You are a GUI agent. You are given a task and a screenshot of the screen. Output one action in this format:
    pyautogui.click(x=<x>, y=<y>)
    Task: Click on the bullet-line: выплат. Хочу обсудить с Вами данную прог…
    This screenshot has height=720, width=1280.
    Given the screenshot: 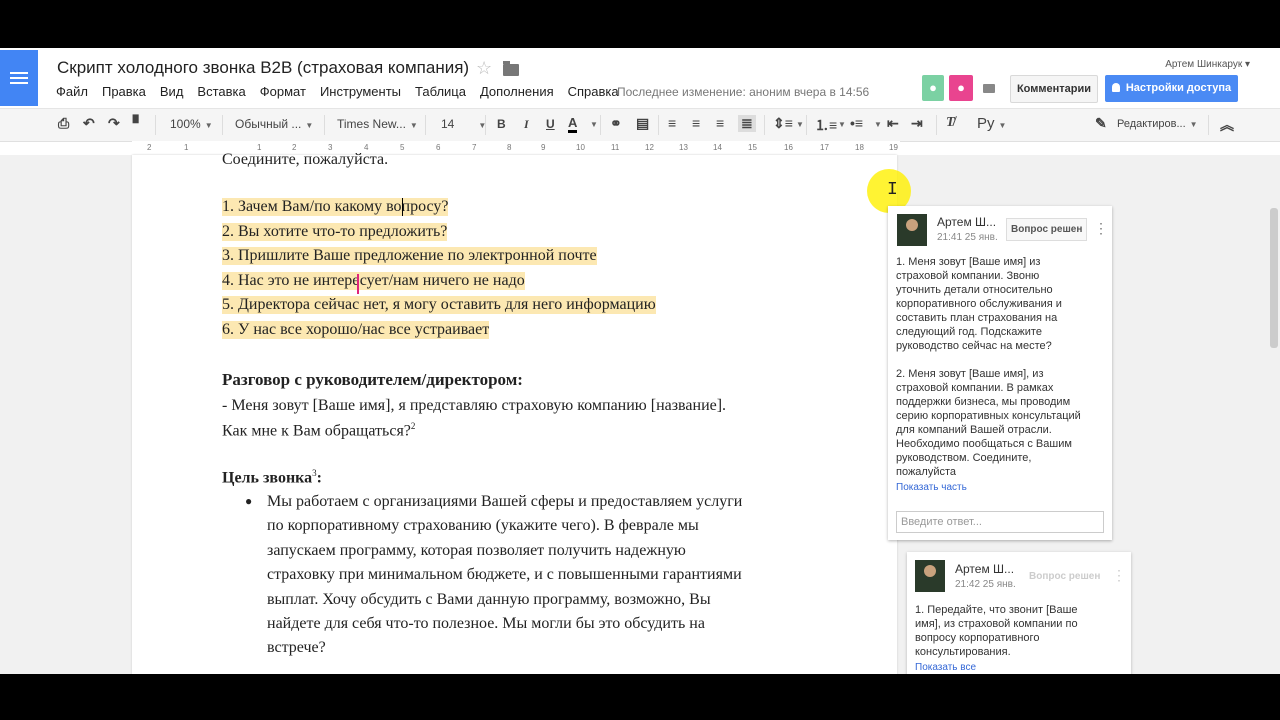 What is the action you would take?
    pyautogui.click(x=489, y=599)
    